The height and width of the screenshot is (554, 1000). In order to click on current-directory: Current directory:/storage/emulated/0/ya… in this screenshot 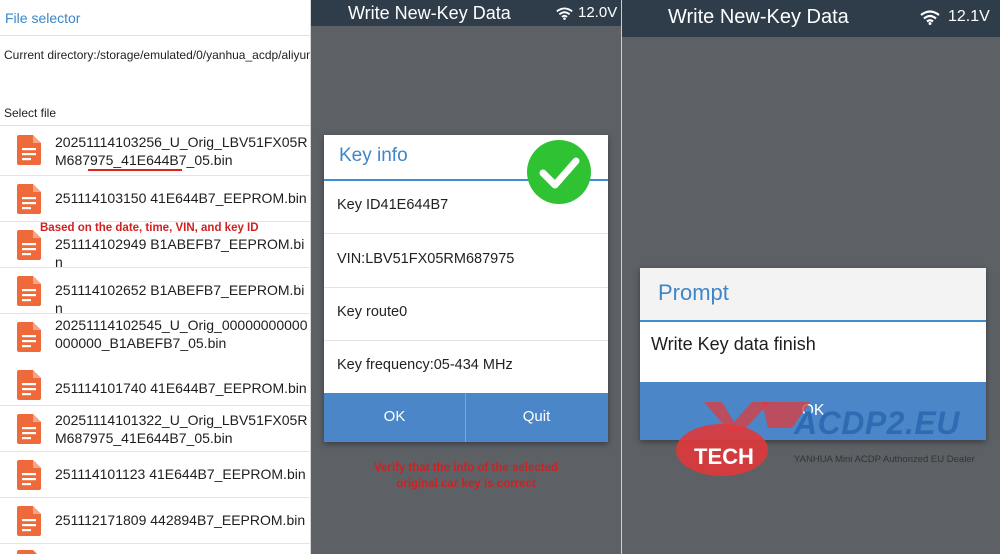, I will do `click(157, 55)`.